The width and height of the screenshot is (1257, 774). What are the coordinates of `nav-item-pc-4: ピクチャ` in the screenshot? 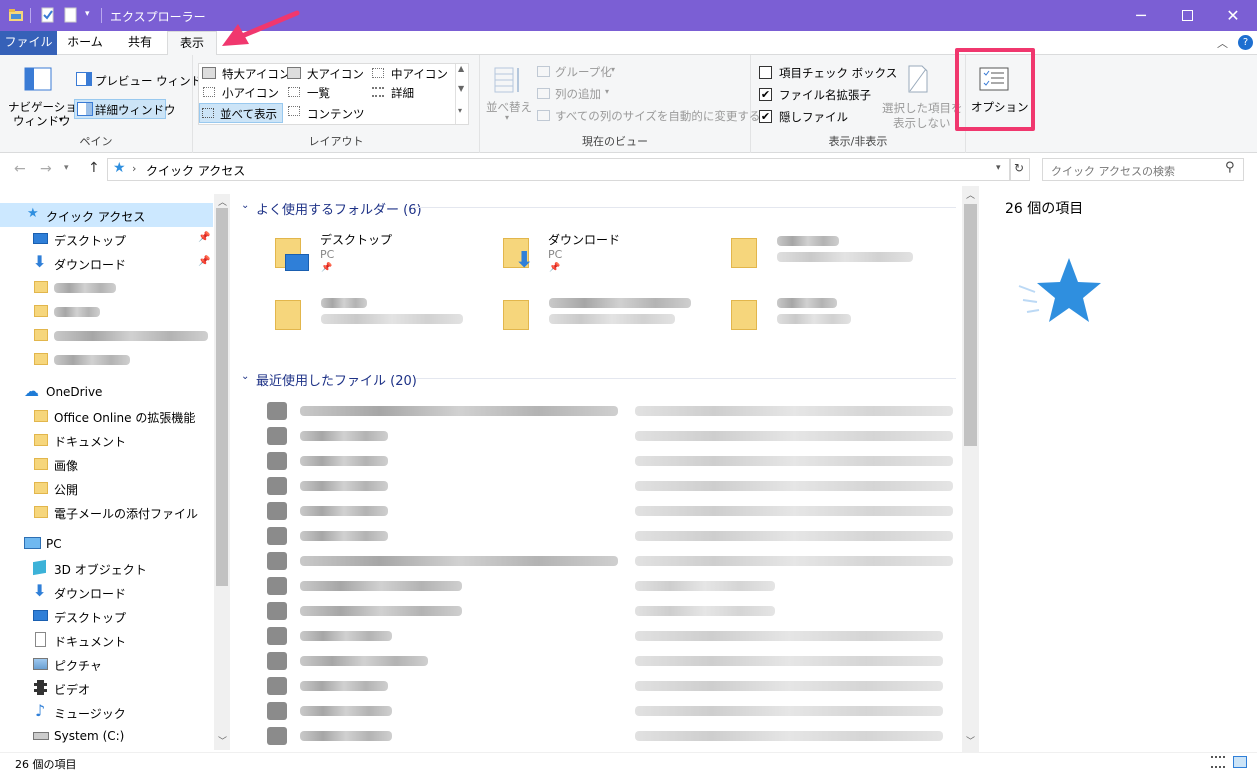 It's located at (106, 664).